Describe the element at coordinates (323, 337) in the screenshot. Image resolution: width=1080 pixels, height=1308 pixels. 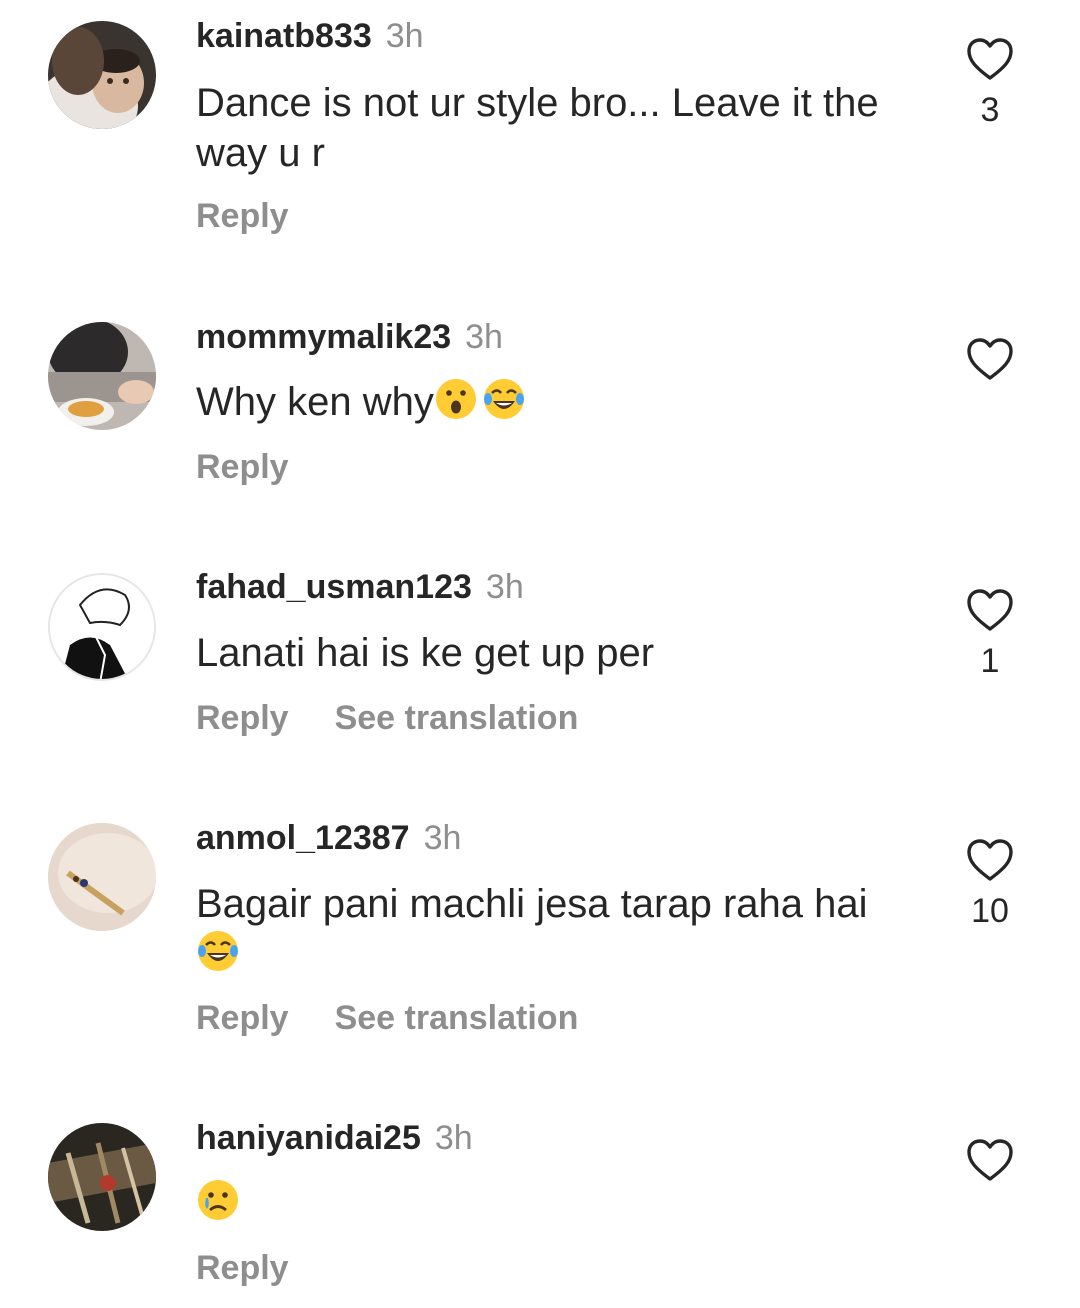
I see `username: mommymalik23` at that location.